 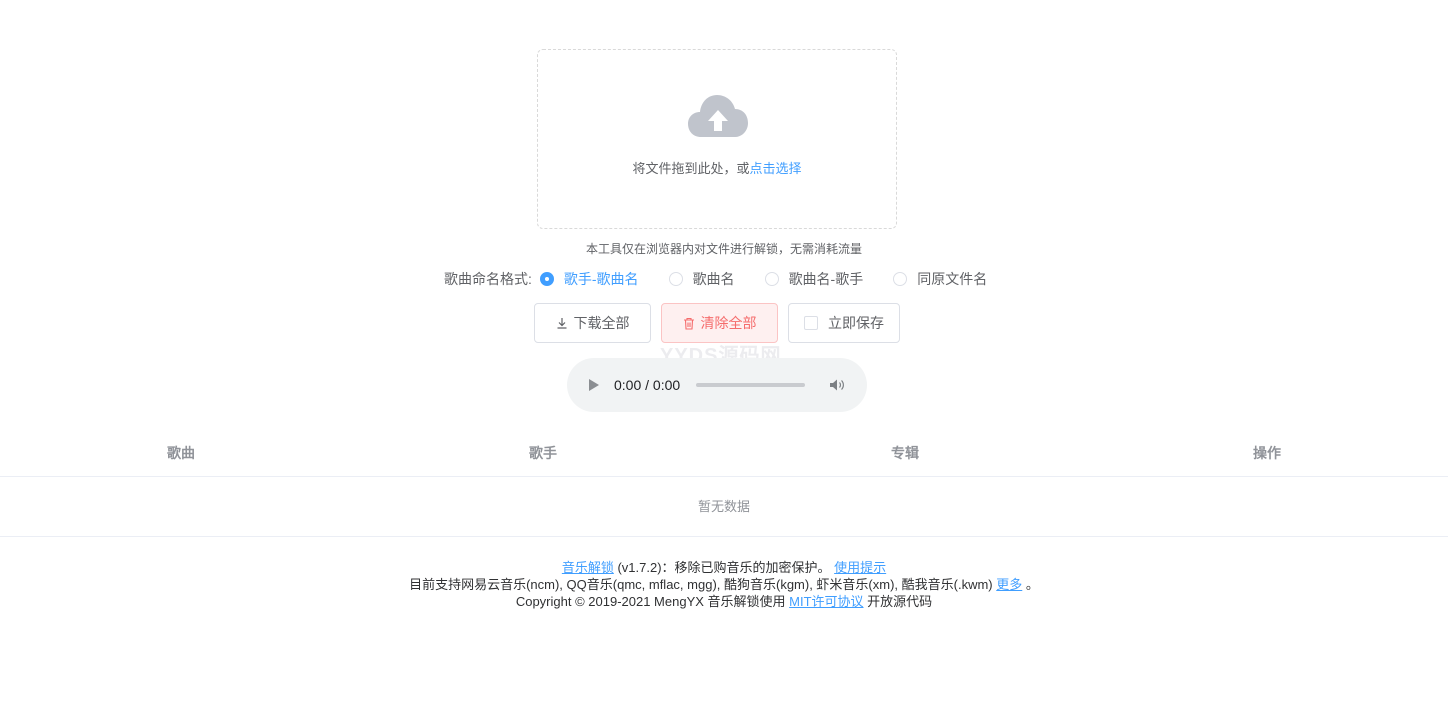 What do you see at coordinates (601, 279) in the screenshot?
I see `radio-label: 歌手-歌曲名` at bounding box center [601, 279].